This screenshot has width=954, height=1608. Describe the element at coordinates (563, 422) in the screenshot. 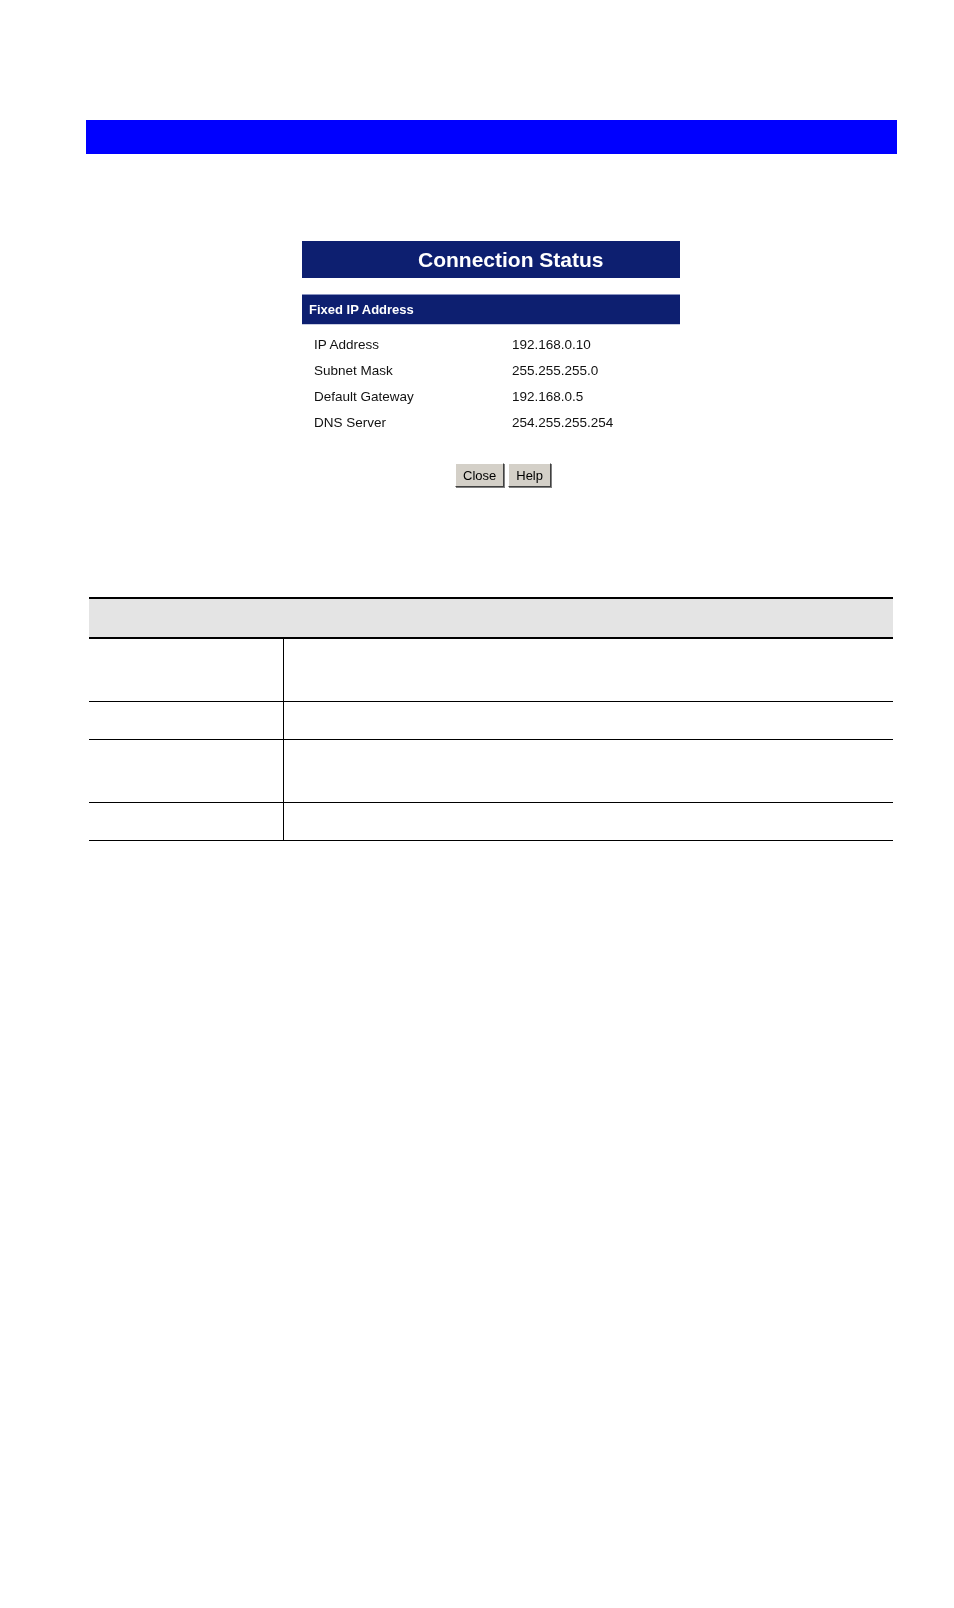

I see `field-value: 254.255.255.254` at that location.